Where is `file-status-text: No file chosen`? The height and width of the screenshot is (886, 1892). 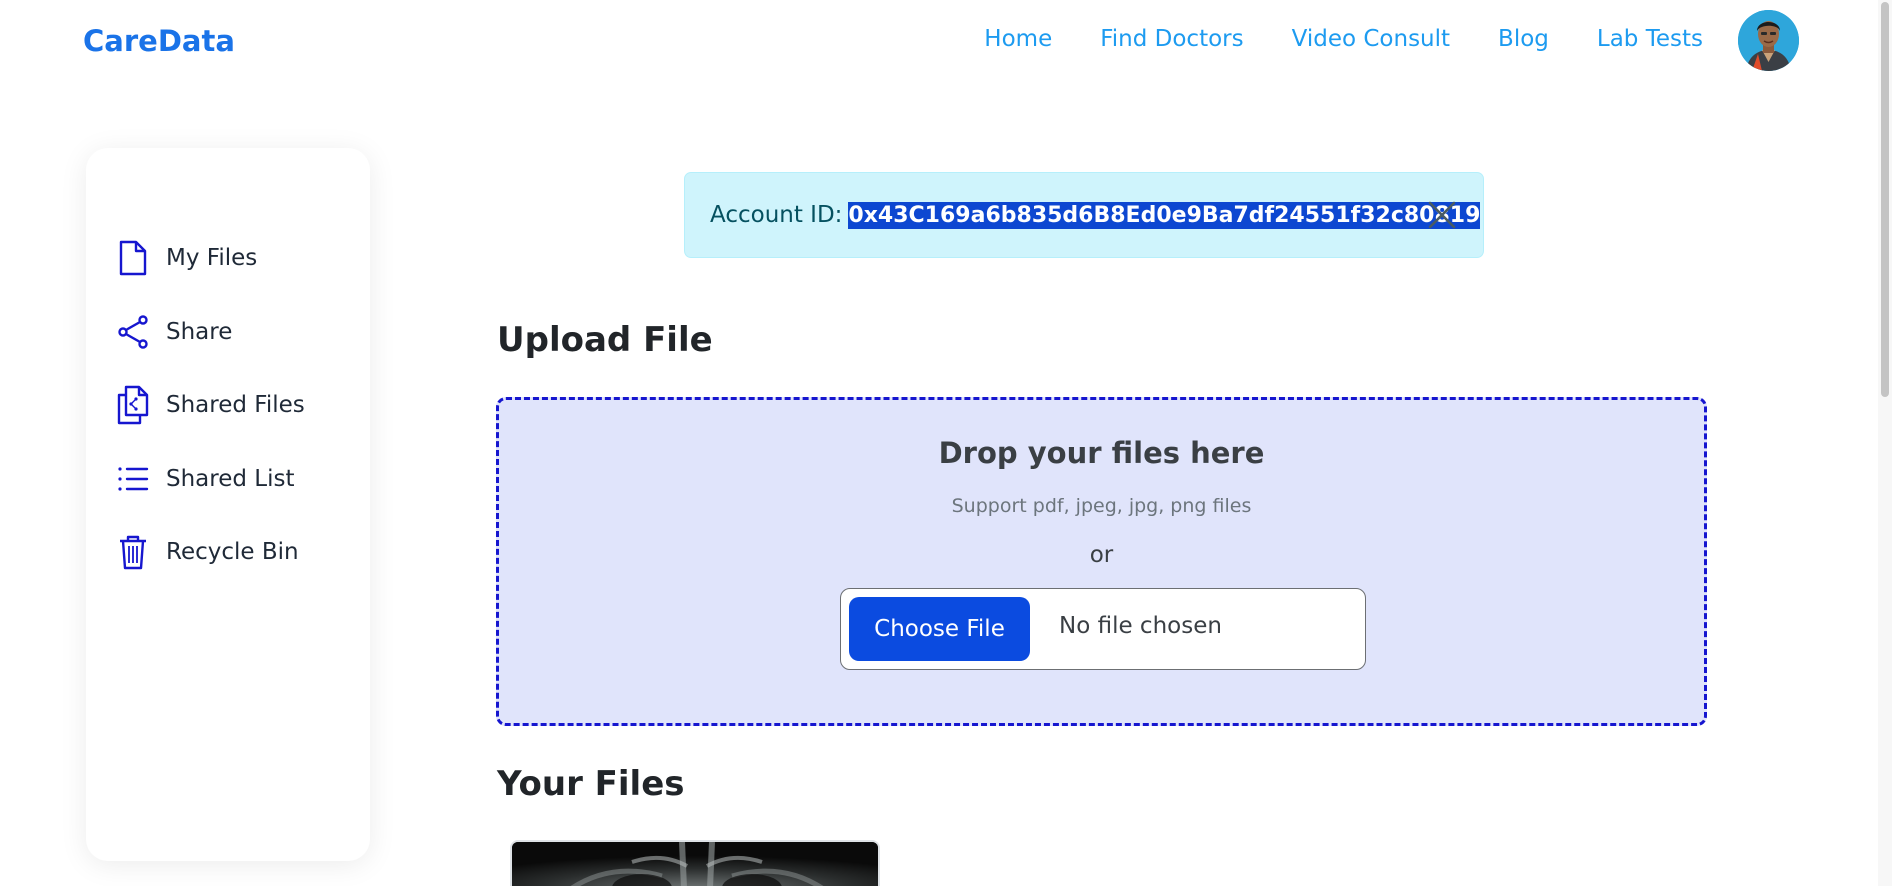
file-status-text: No file chosen is located at coordinates (1140, 626).